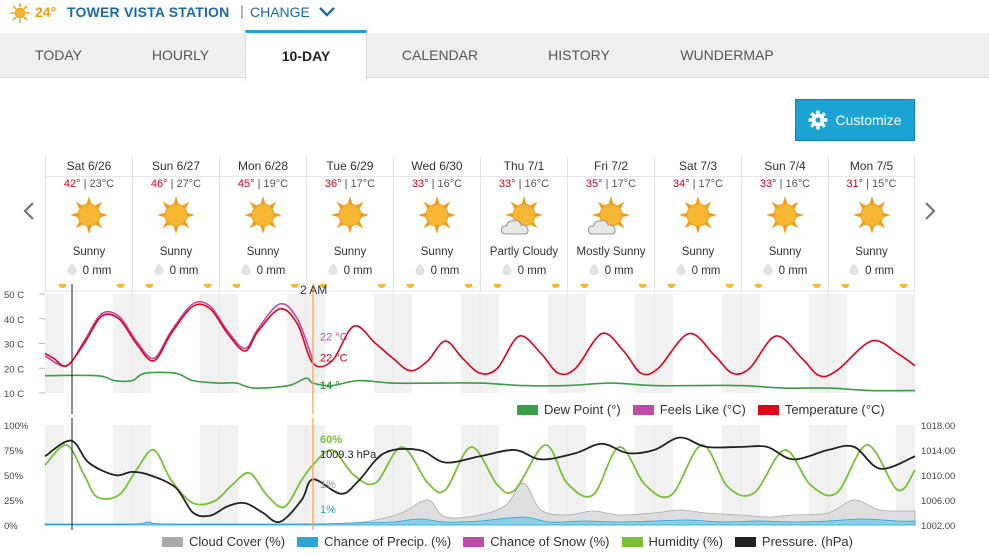 This screenshot has height=555, width=989. I want to click on day-hi-lo: 36° | 17°C, so click(350, 184).